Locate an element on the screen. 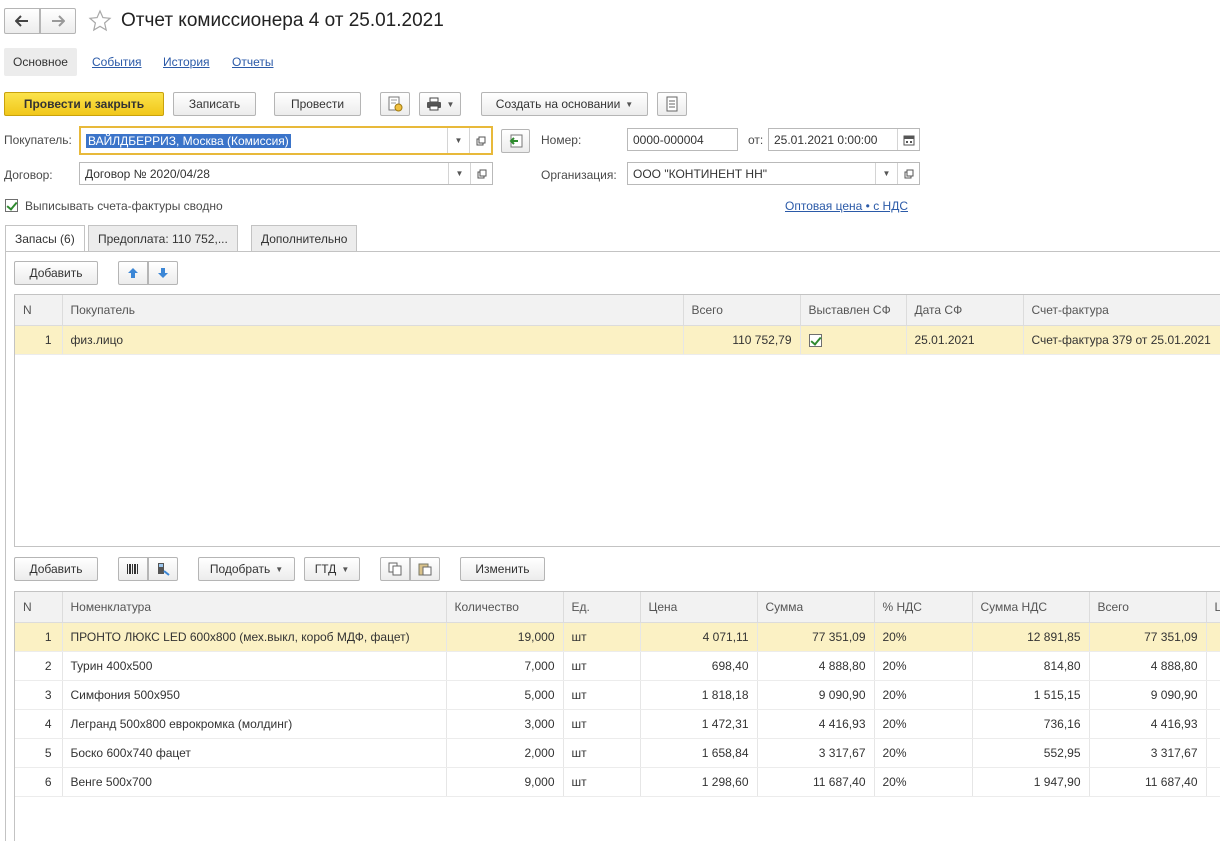 The image size is (1220, 841). lower-add-button: Добавить is located at coordinates (56, 569).